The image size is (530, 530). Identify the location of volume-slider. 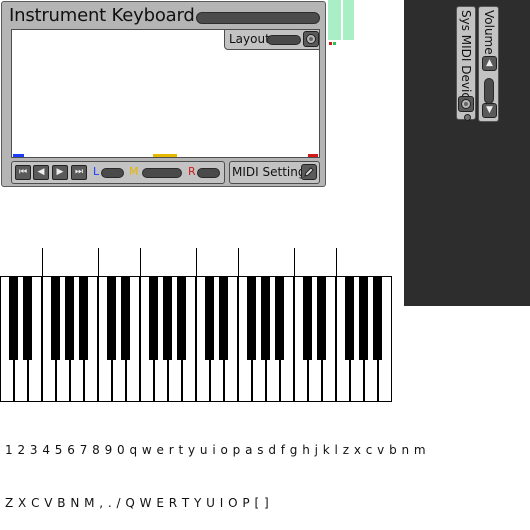
(489, 91).